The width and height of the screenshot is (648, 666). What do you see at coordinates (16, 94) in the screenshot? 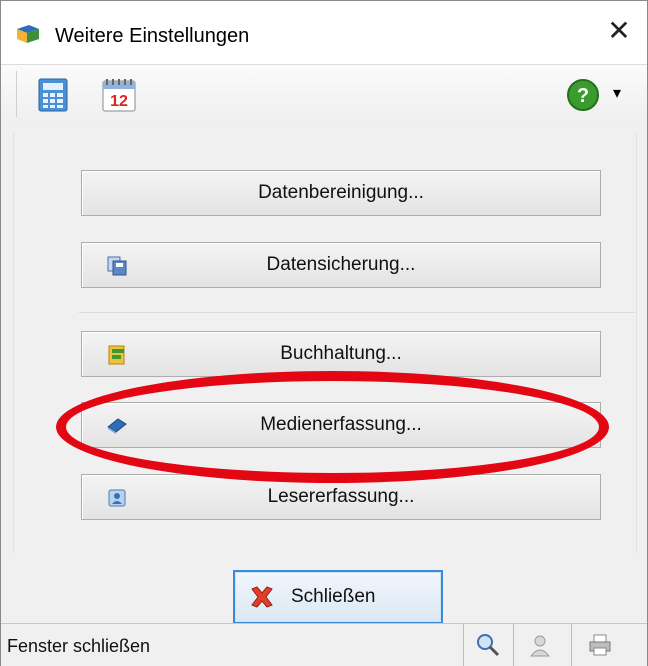
I see `toolbar-grip` at bounding box center [16, 94].